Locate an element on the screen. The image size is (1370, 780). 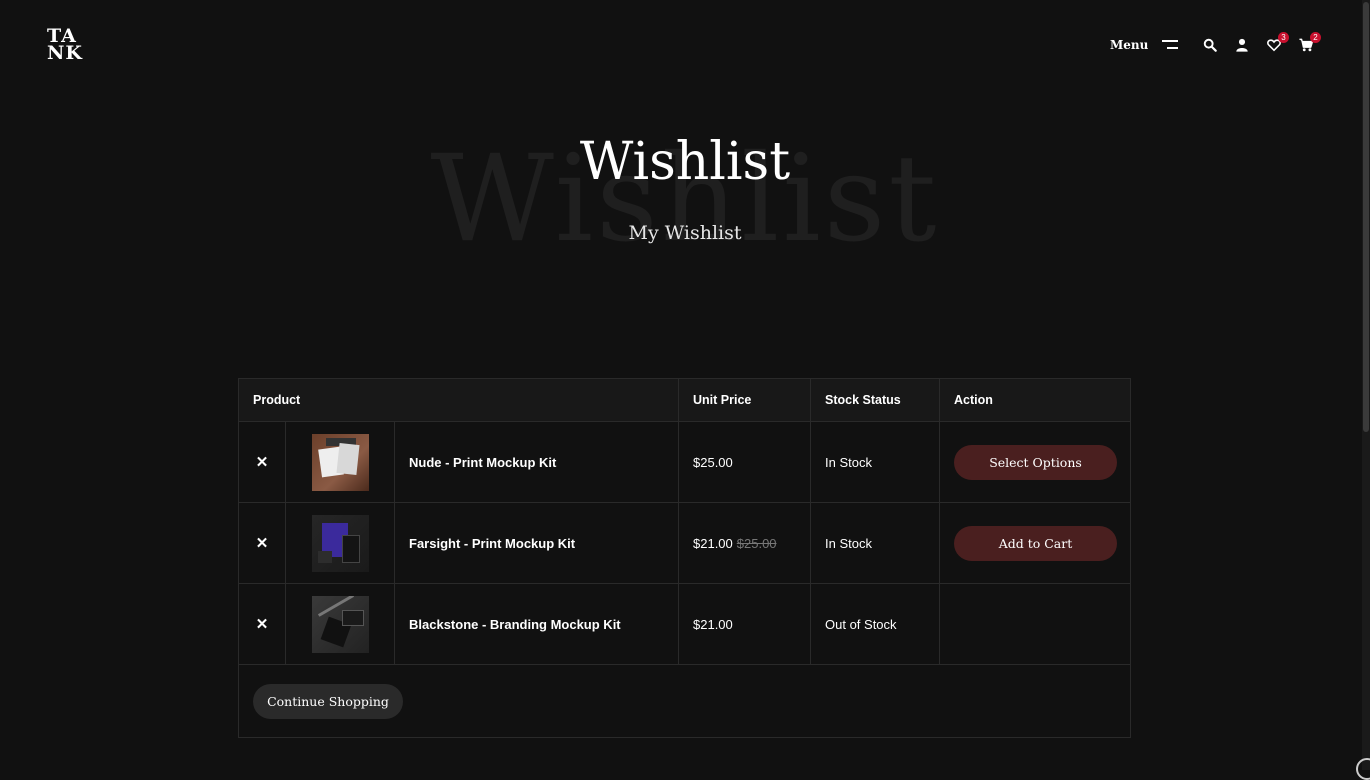
cart-button: 2 is located at coordinates (1310, 43).